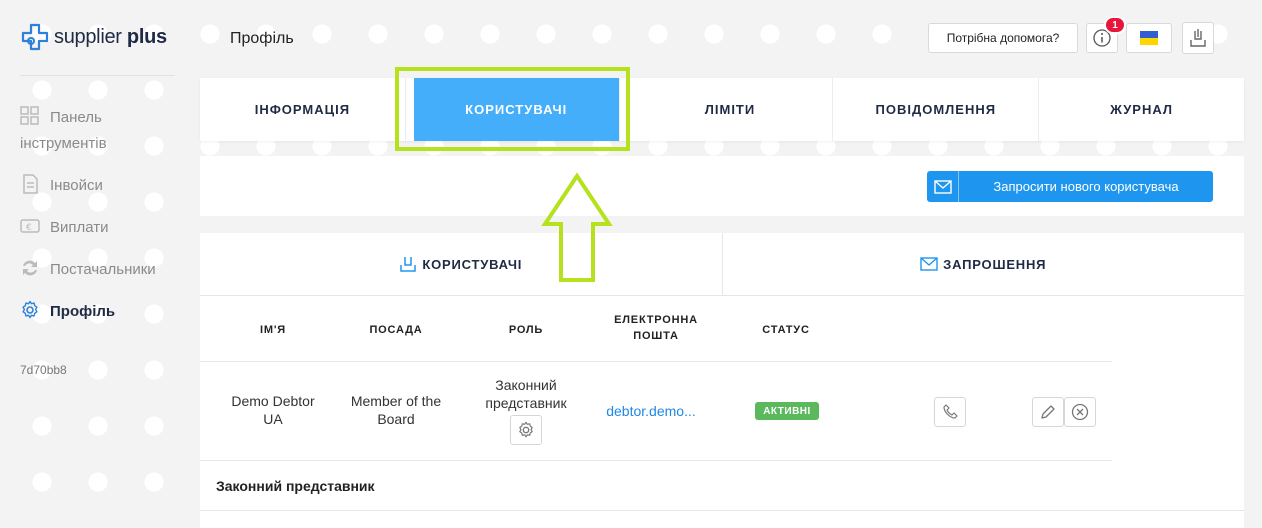  I want to click on user-position: Member of the Board, so click(396, 410).